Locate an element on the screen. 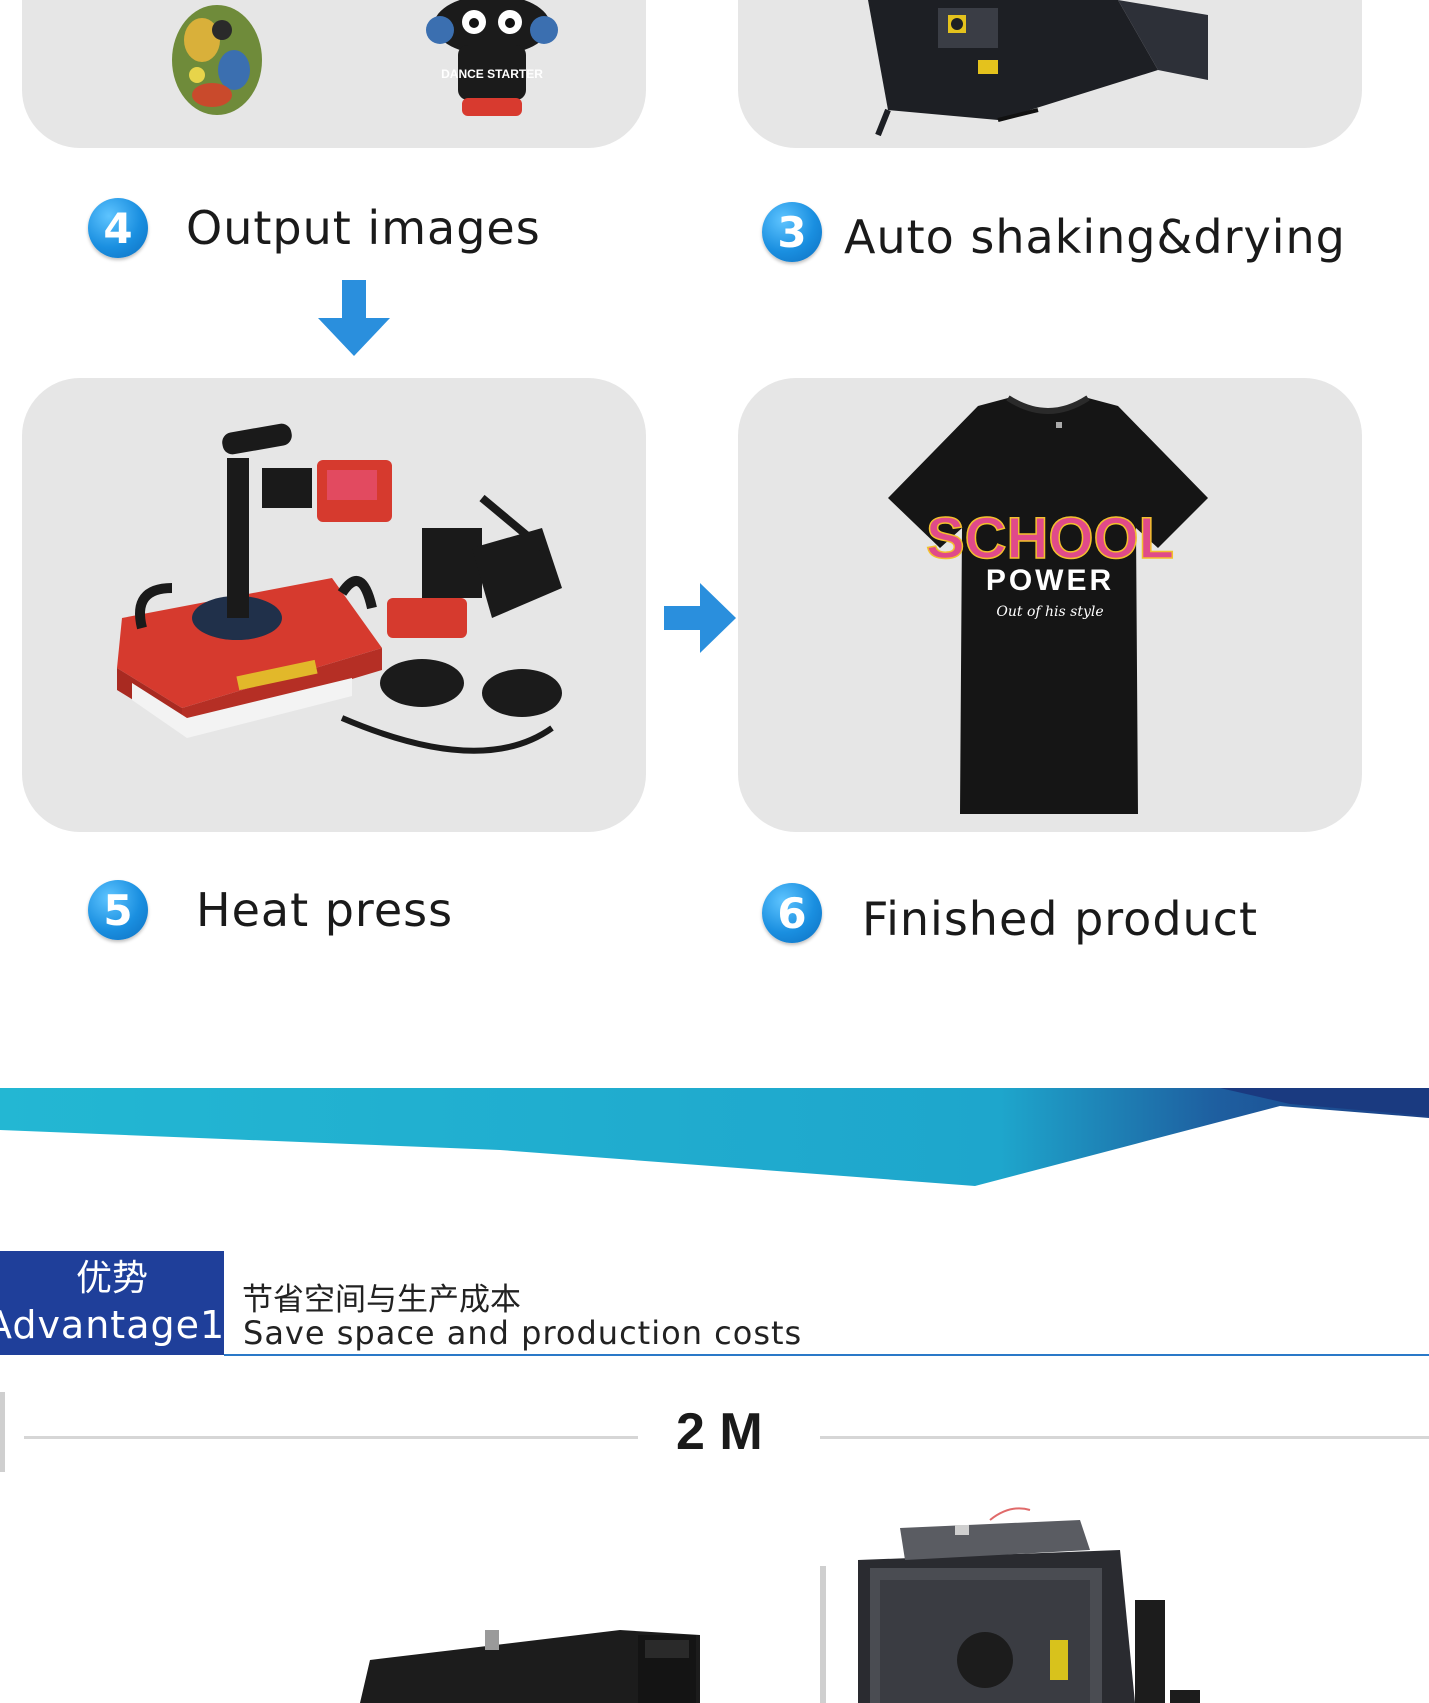 The width and height of the screenshot is (1429, 1703). auto-shaking-drying-panel is located at coordinates (1050, 74).